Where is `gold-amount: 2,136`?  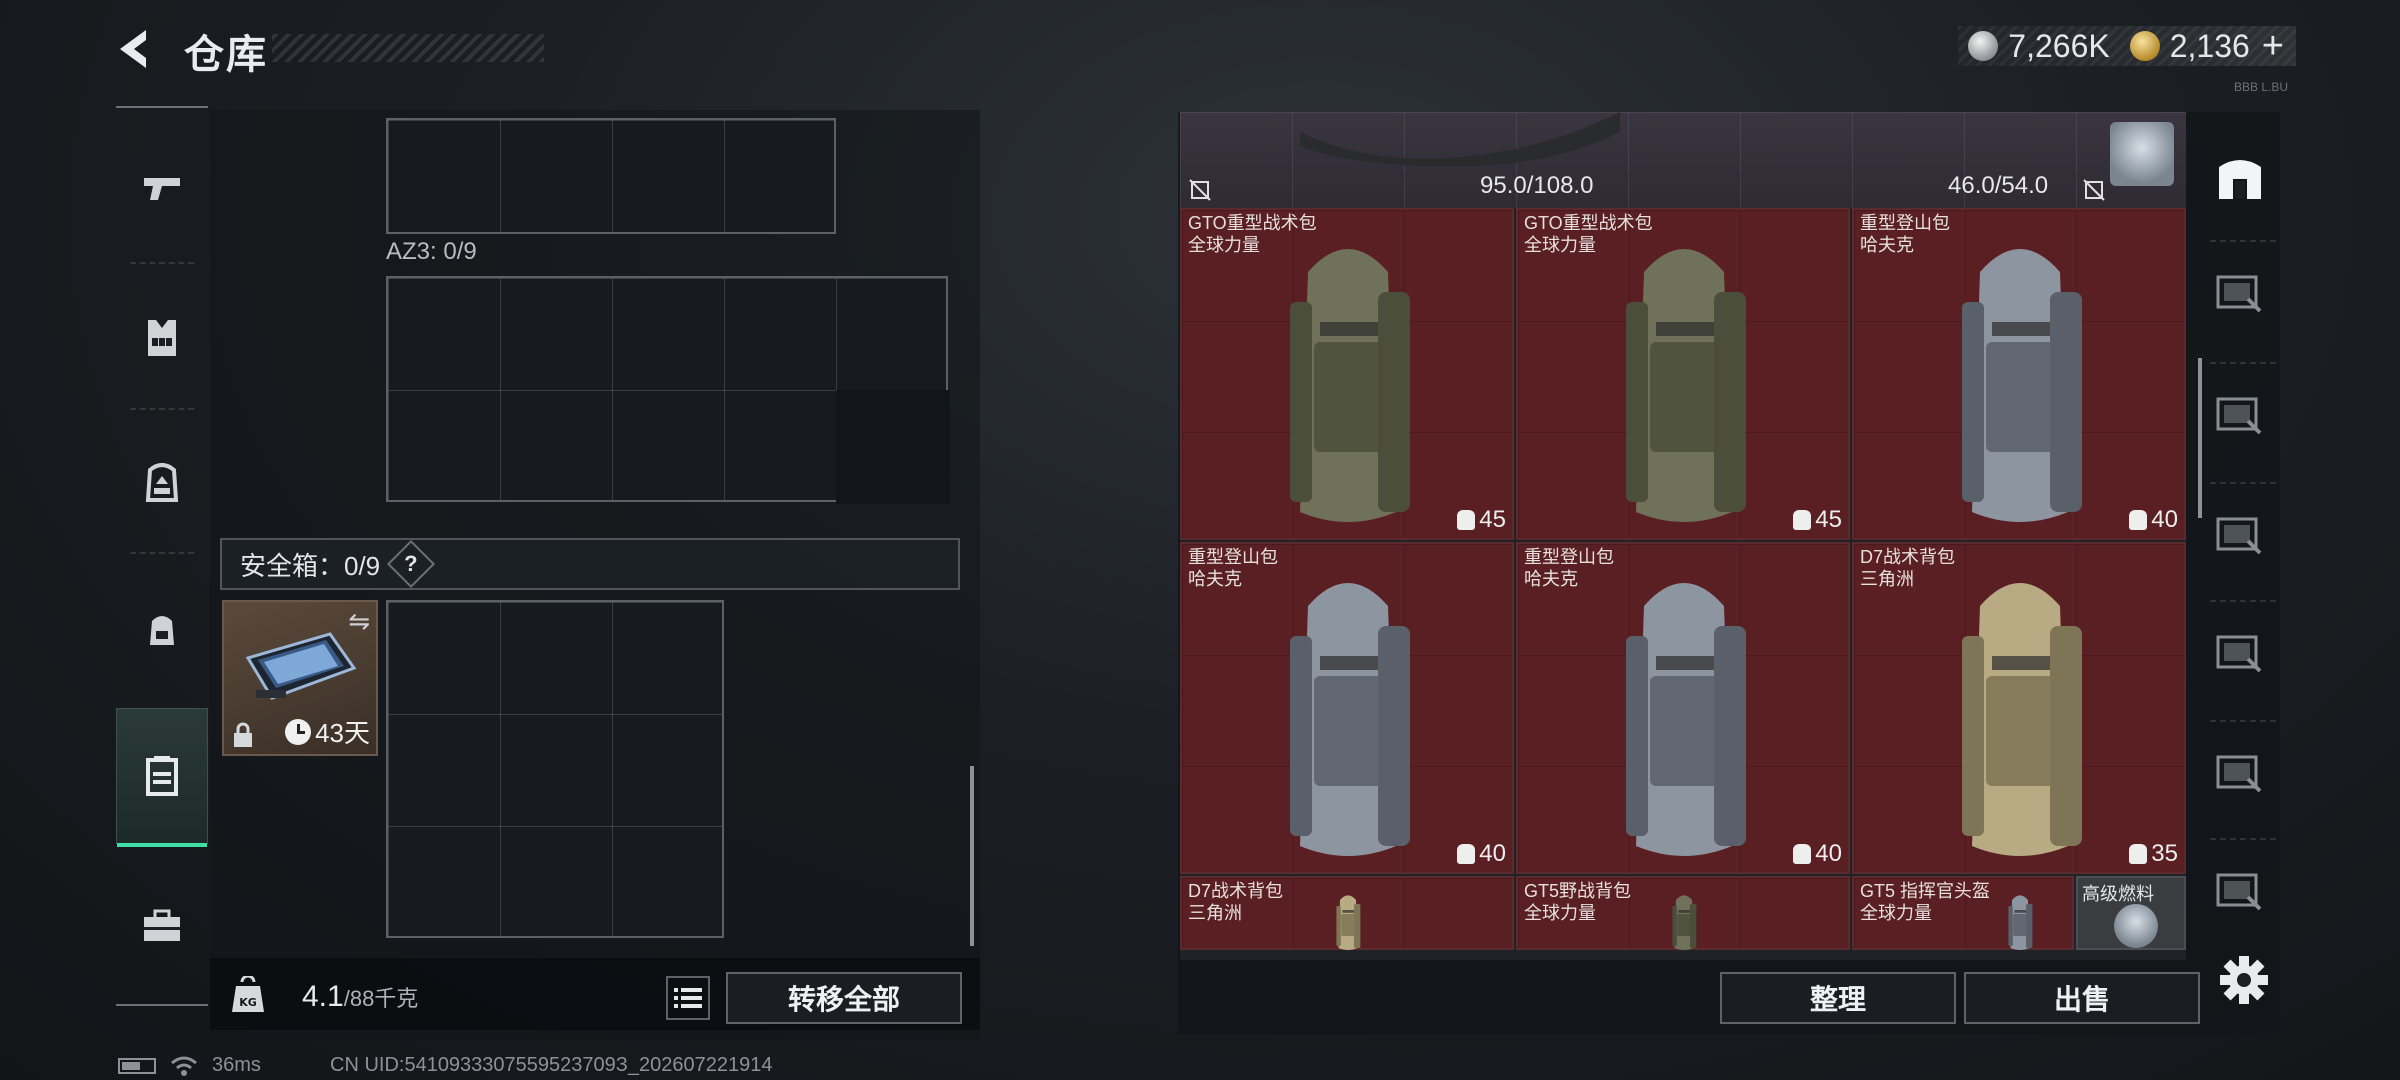 gold-amount: 2,136 is located at coordinates (2209, 45).